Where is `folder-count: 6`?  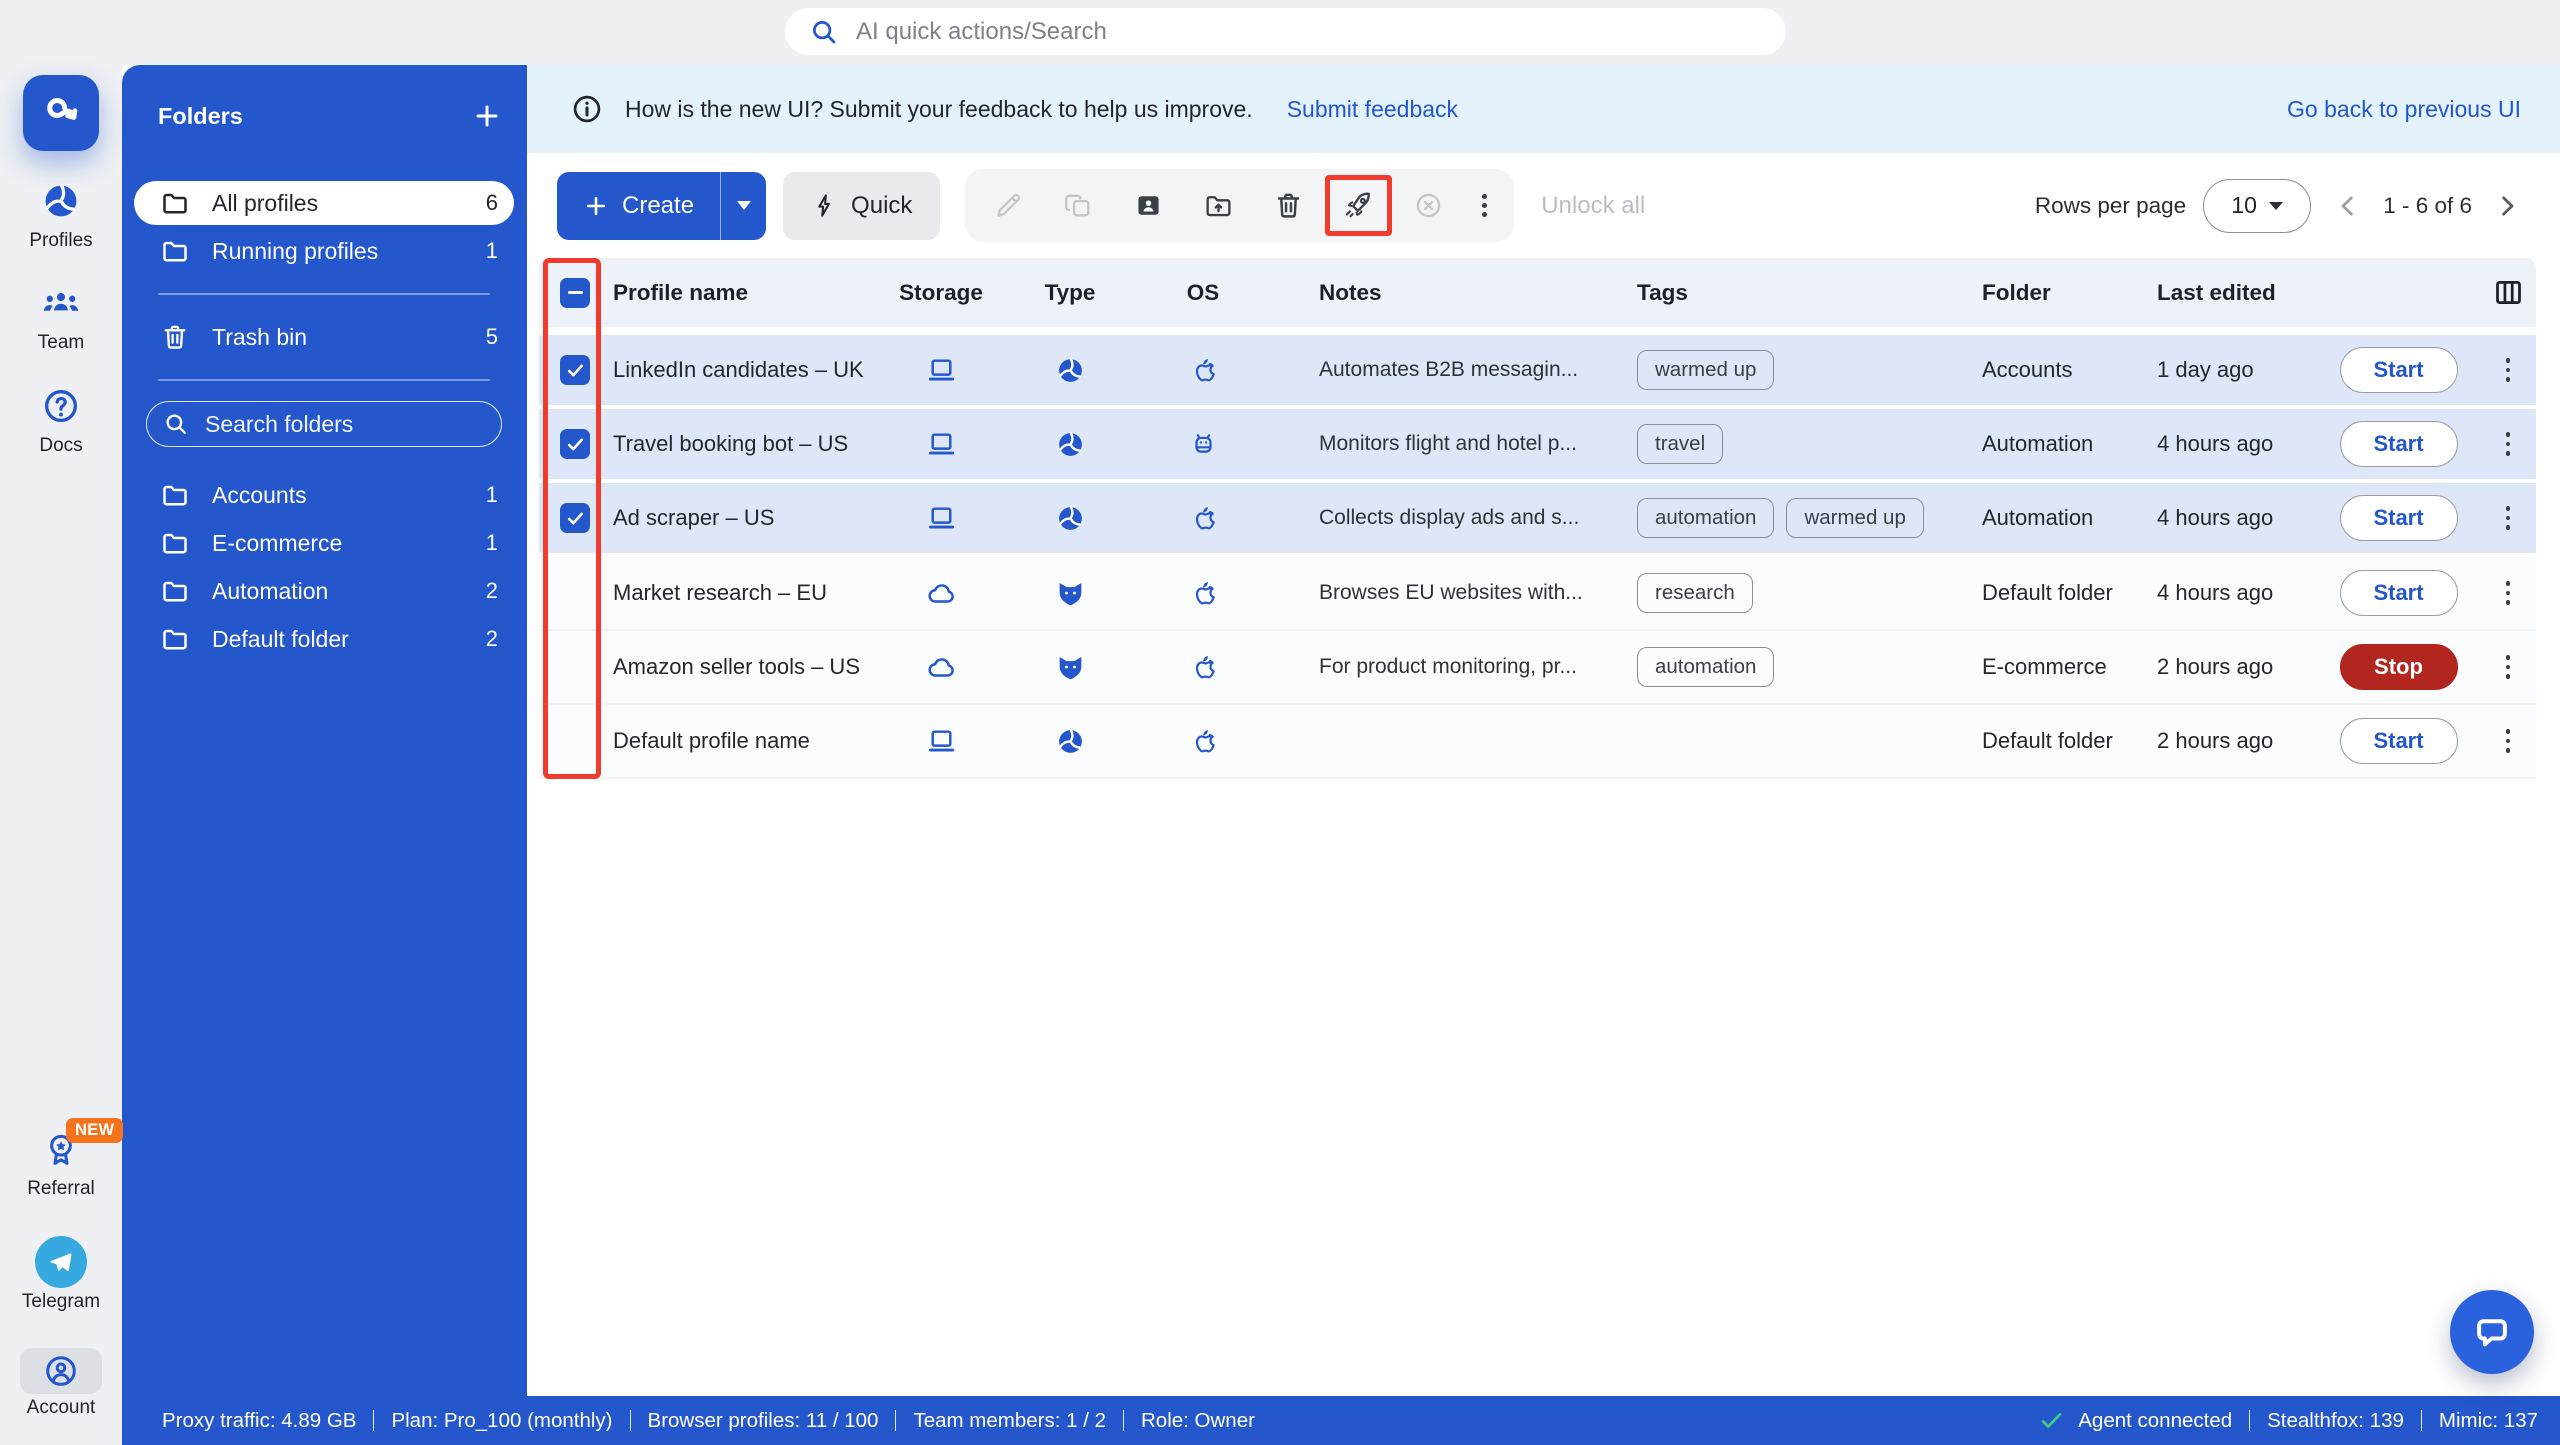
folder-count: 6 is located at coordinates (491, 202).